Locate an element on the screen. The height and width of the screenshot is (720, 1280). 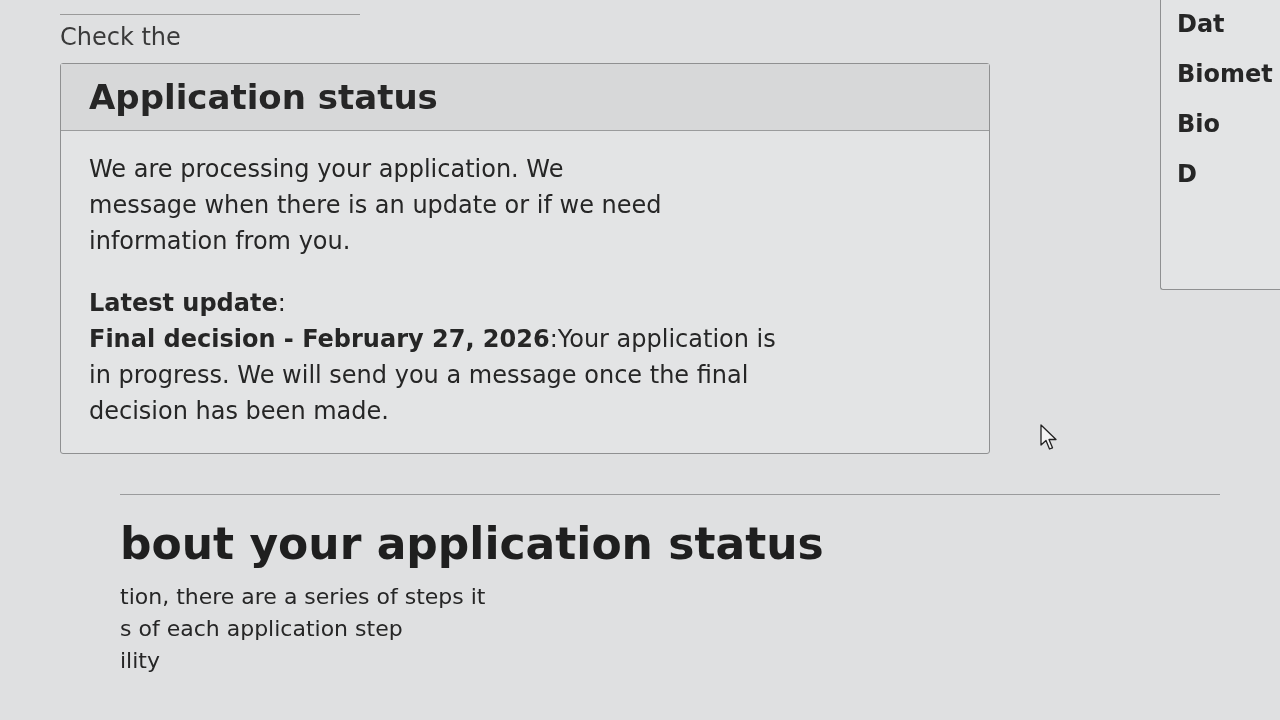
card-title: Application status is located at coordinates (263, 97).